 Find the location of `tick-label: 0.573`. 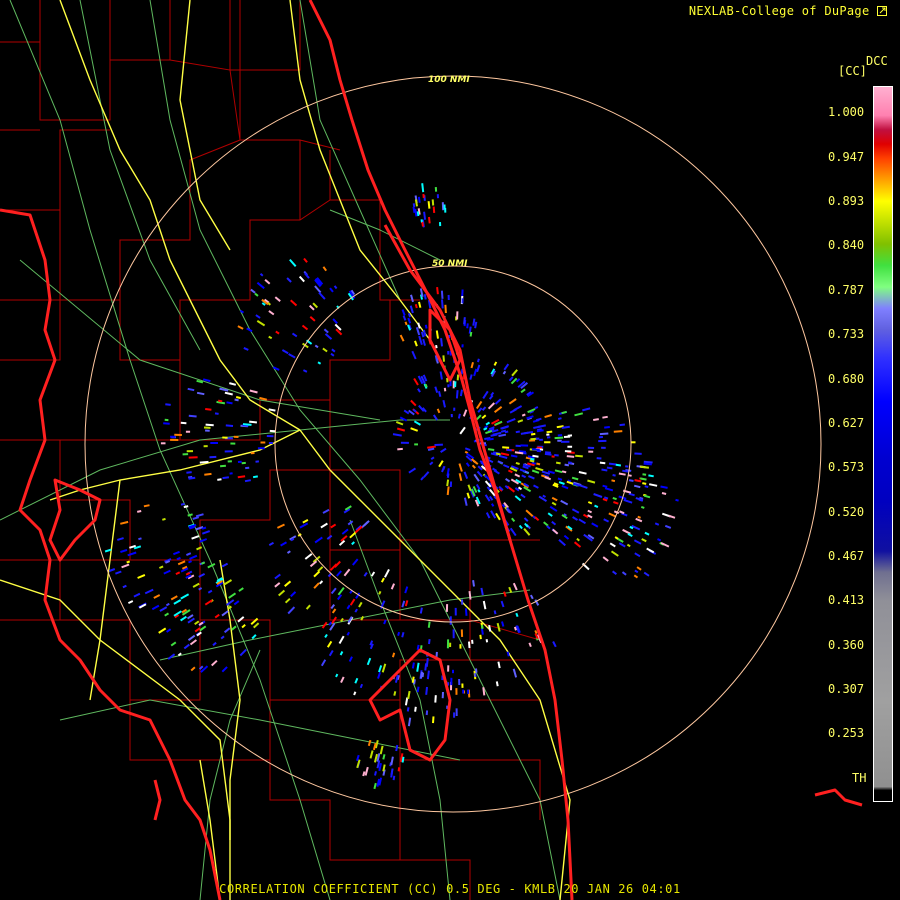

tick-label: 0.573 is located at coordinates (846, 467).